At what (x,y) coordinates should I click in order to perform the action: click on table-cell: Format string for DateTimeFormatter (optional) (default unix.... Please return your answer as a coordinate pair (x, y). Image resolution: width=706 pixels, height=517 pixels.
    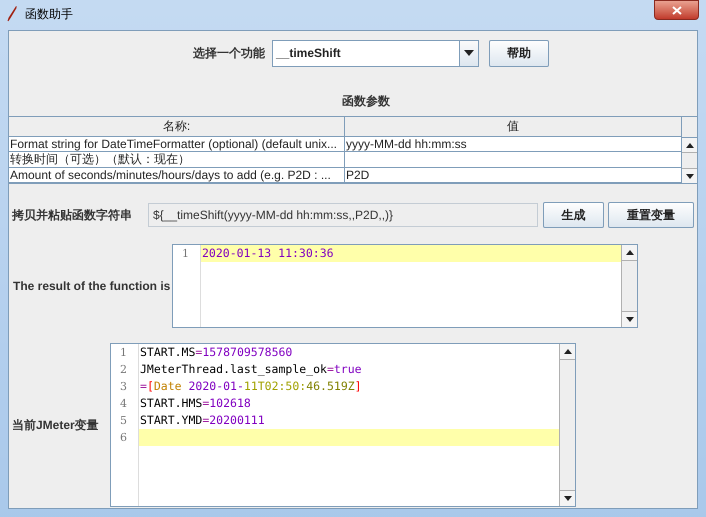
    Looking at the image, I should click on (177, 143).